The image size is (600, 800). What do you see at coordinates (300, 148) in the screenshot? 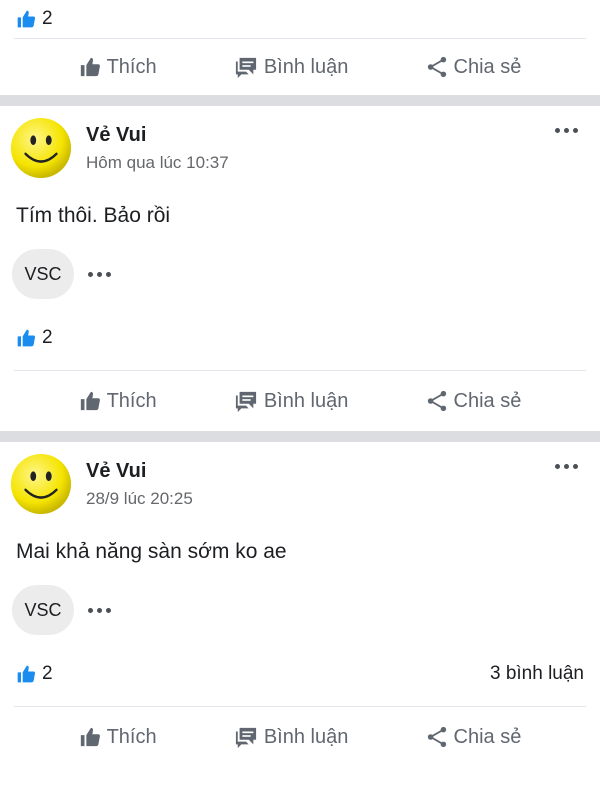
I see `post-header: Vẻ Vui Hôm qua lúc 10:37` at bounding box center [300, 148].